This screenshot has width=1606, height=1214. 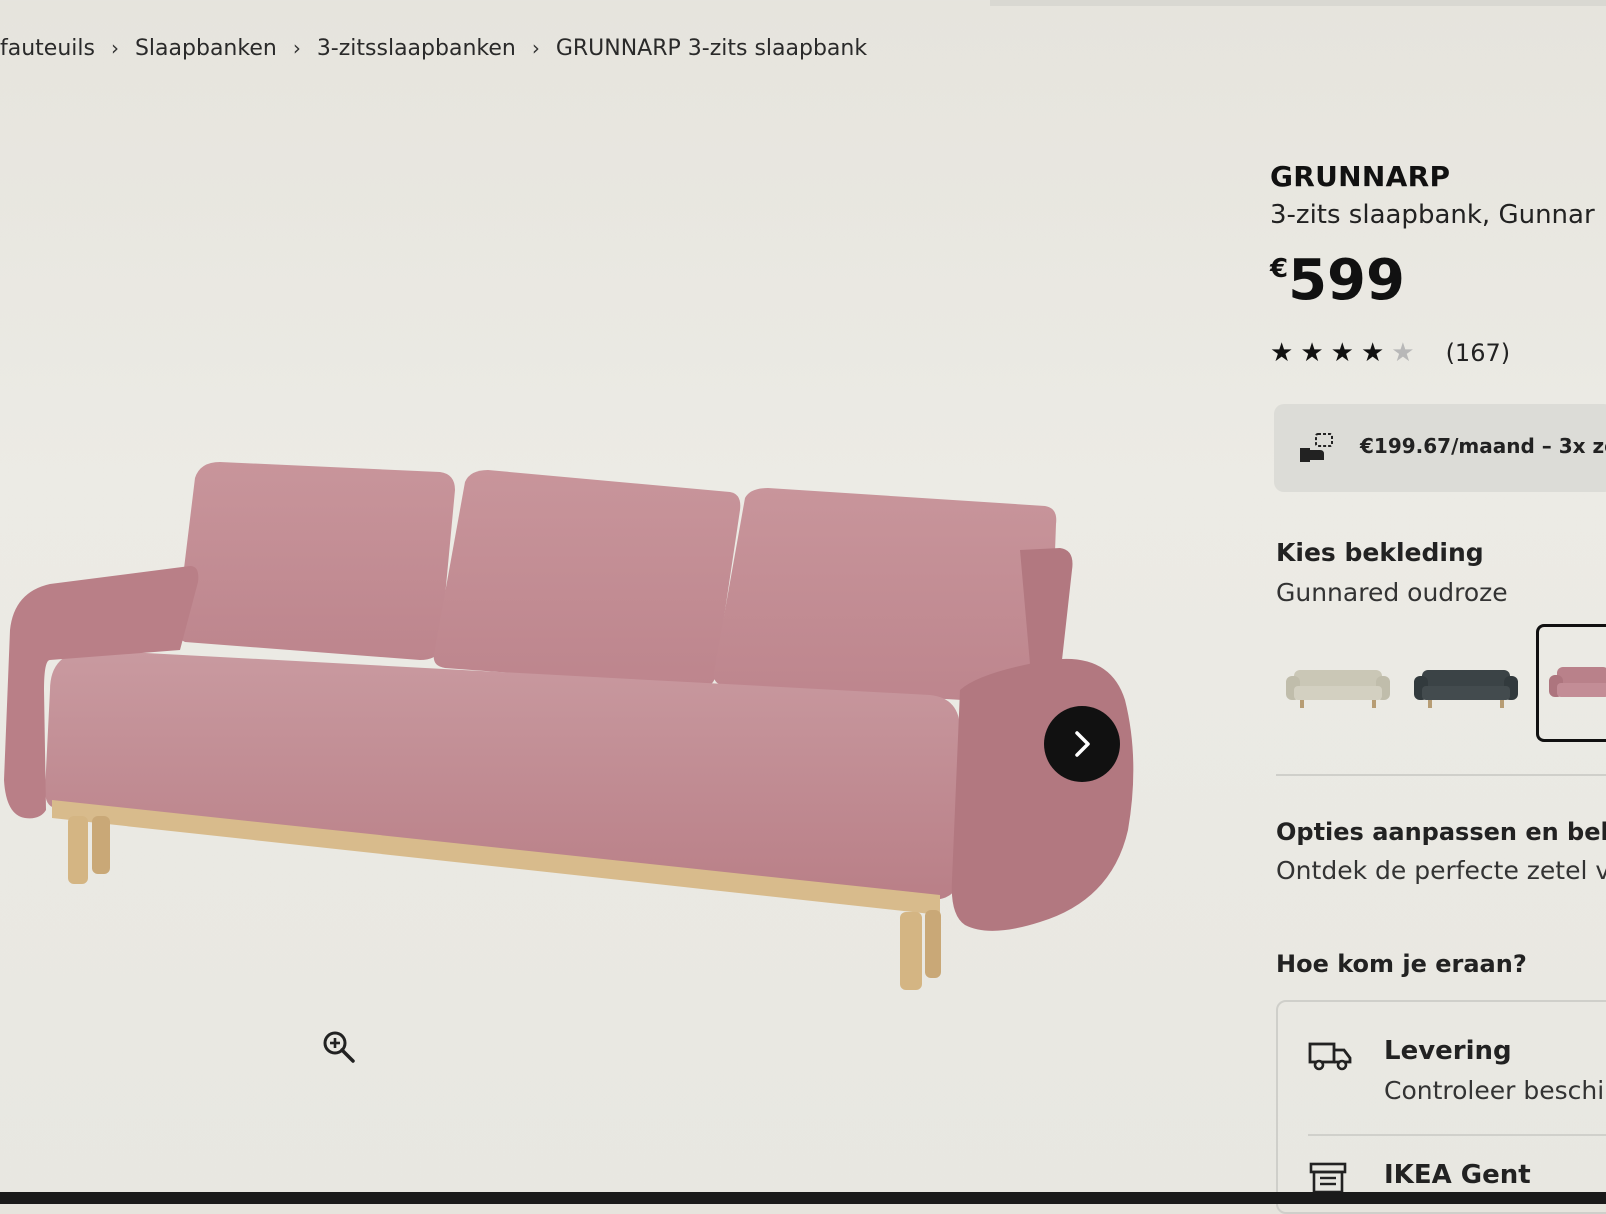 I want to click on price-currency: €, so click(x=1279, y=269).